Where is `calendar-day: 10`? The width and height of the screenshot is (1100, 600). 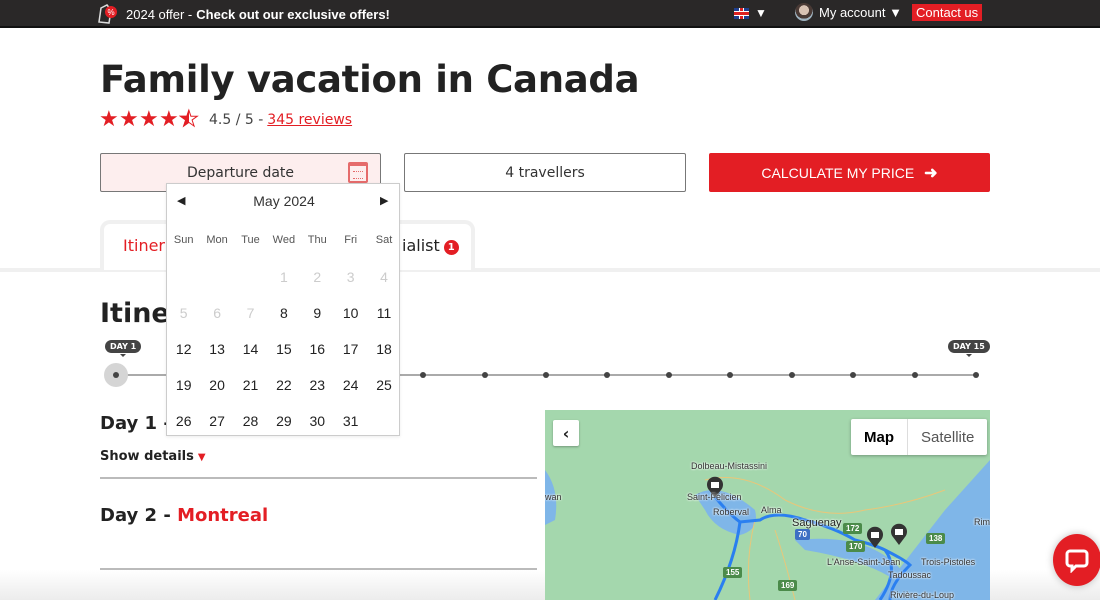 calendar-day: 10 is located at coordinates (350, 313).